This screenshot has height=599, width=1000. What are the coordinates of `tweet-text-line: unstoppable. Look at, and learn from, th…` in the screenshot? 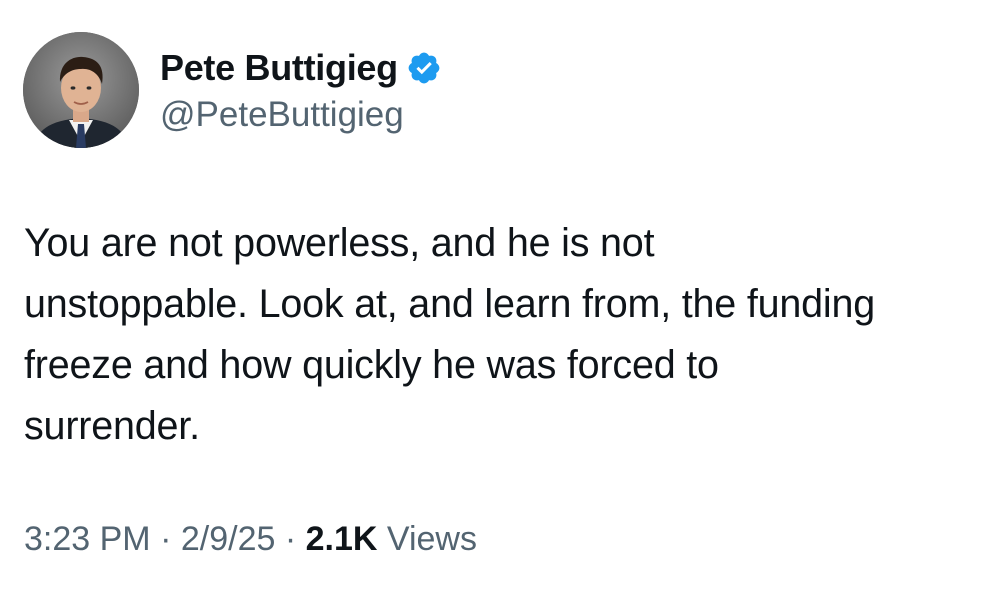 It's located at (450, 304).